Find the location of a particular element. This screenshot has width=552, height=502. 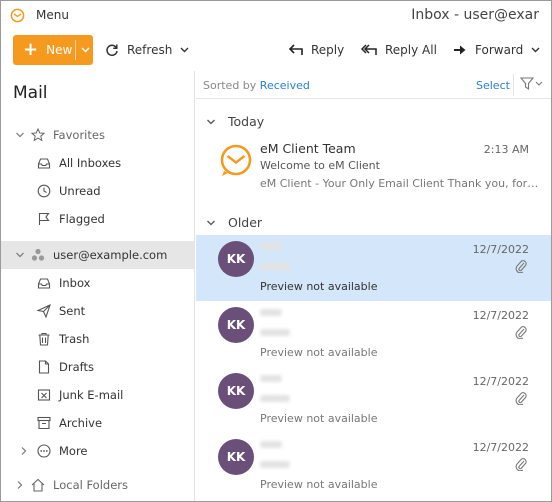

group-label: Today is located at coordinates (246, 121).